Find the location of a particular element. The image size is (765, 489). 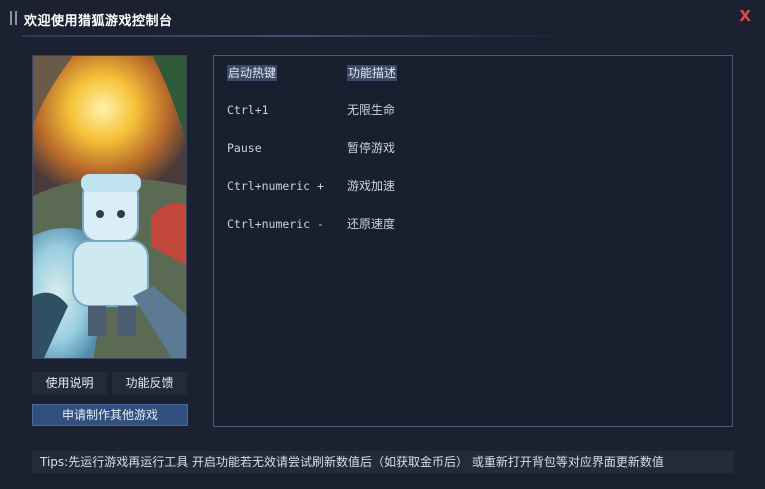

hotkey-key: Pause is located at coordinates (244, 148).